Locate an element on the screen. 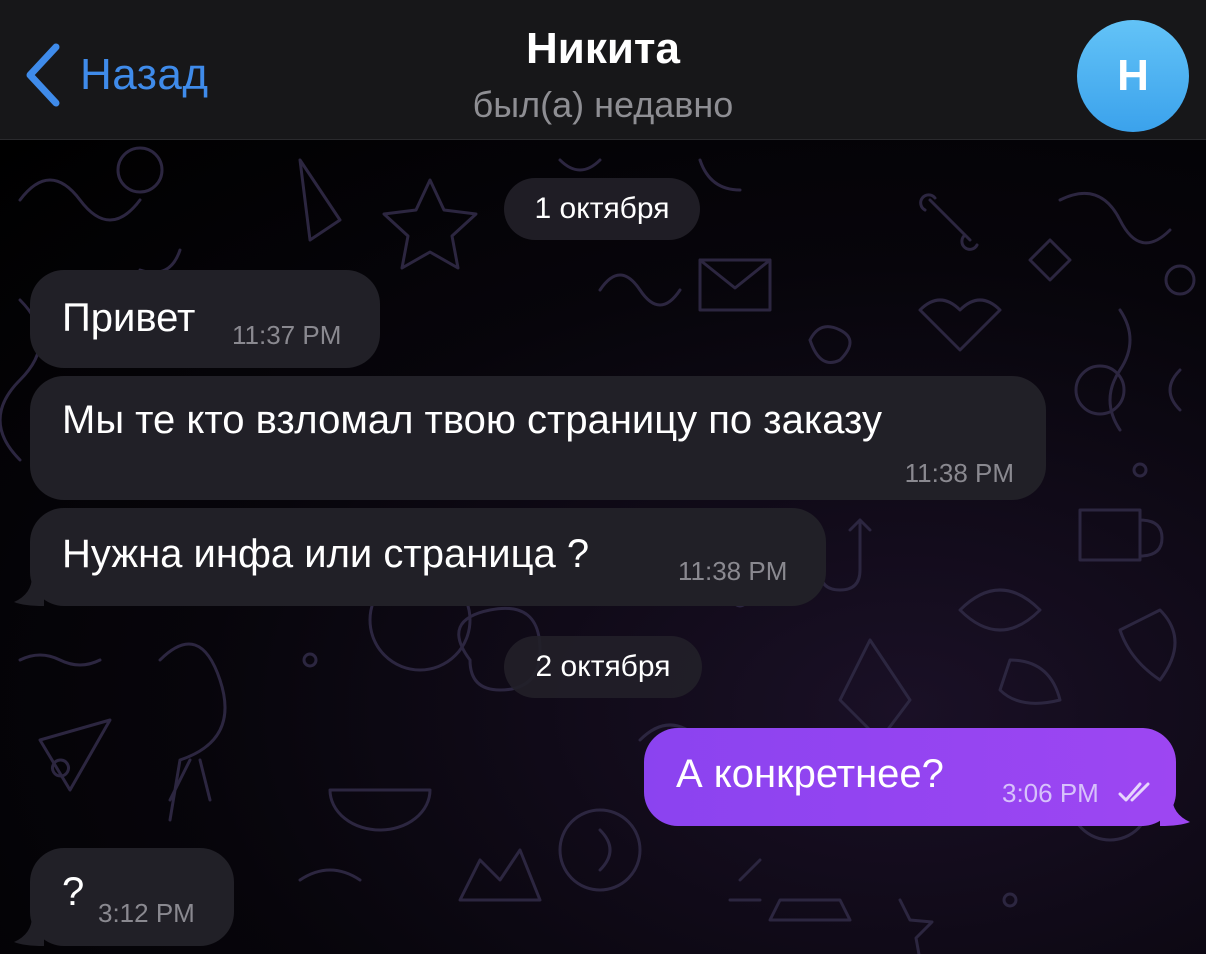  contact-name: Никита is located at coordinates (603, 49).